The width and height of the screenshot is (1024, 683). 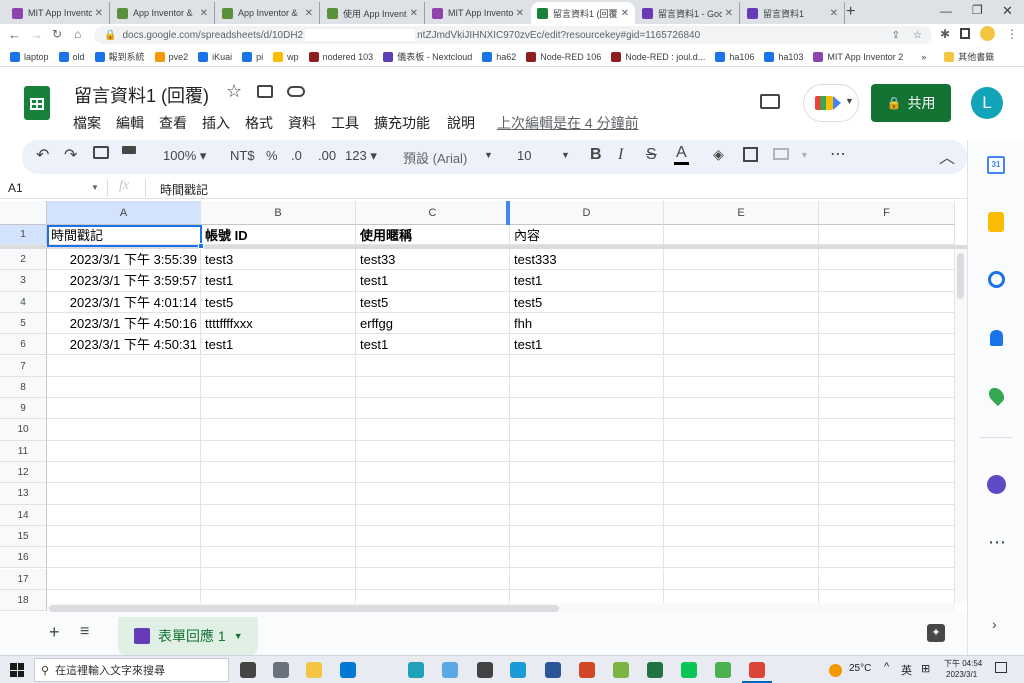 I want to click on meet-button: ▼, so click(x=831, y=103).